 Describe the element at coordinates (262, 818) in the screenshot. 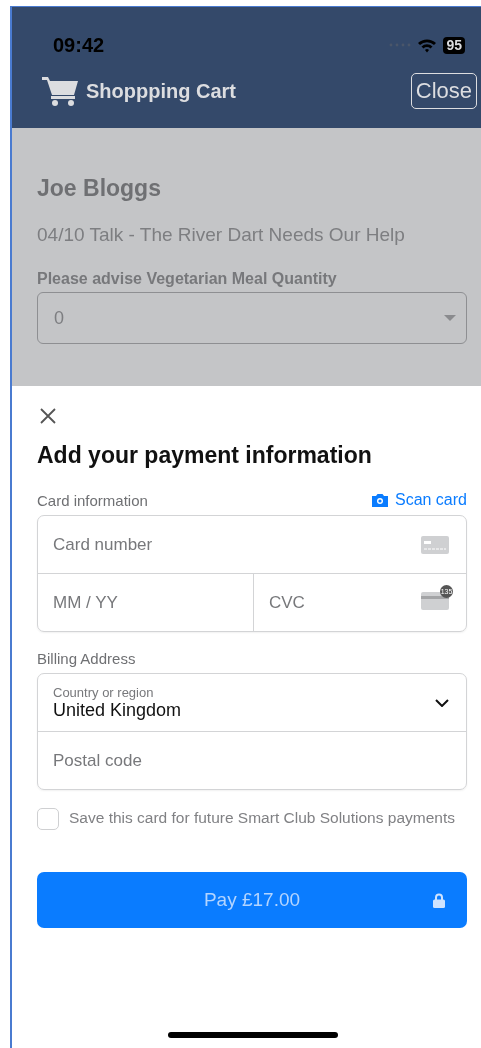

I see `save-card-label: Save this card for future Smart Club Solutions payments` at that location.